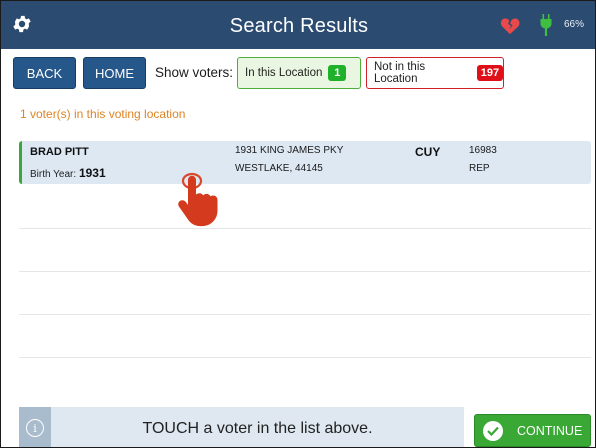 The width and height of the screenshot is (596, 448). I want to click on birth-year-value: 1931, so click(92, 173).